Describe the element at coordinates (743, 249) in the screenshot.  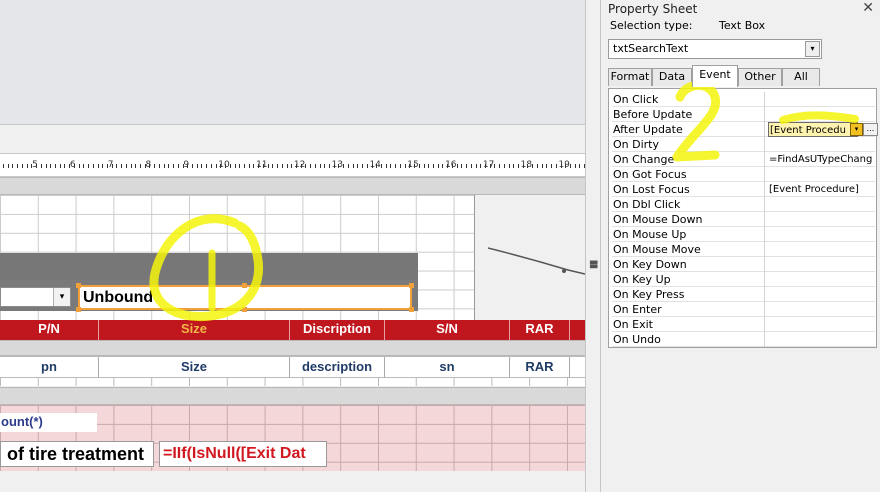
I see `property-row: On Mouse Move` at that location.